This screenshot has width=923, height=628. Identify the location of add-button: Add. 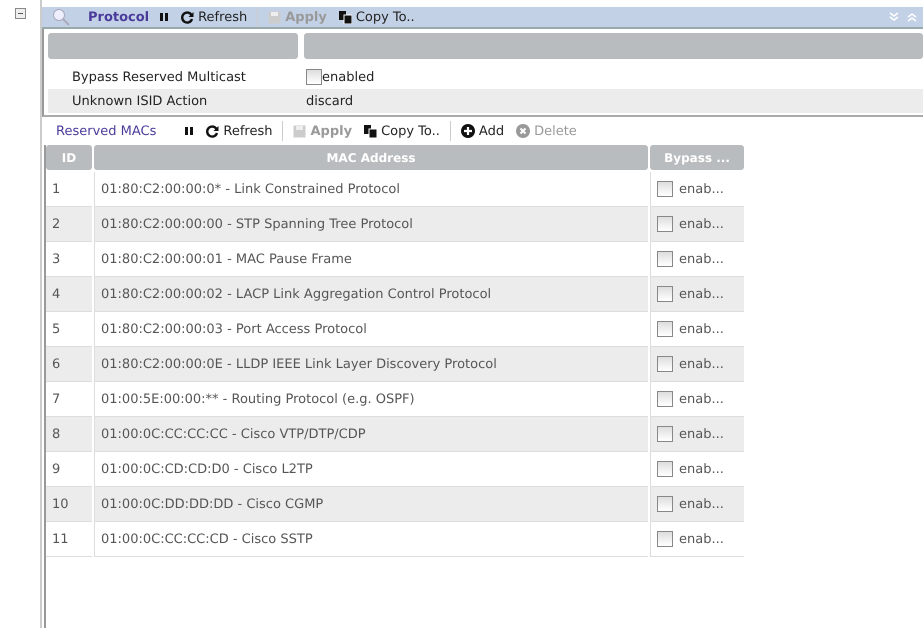
(482, 131).